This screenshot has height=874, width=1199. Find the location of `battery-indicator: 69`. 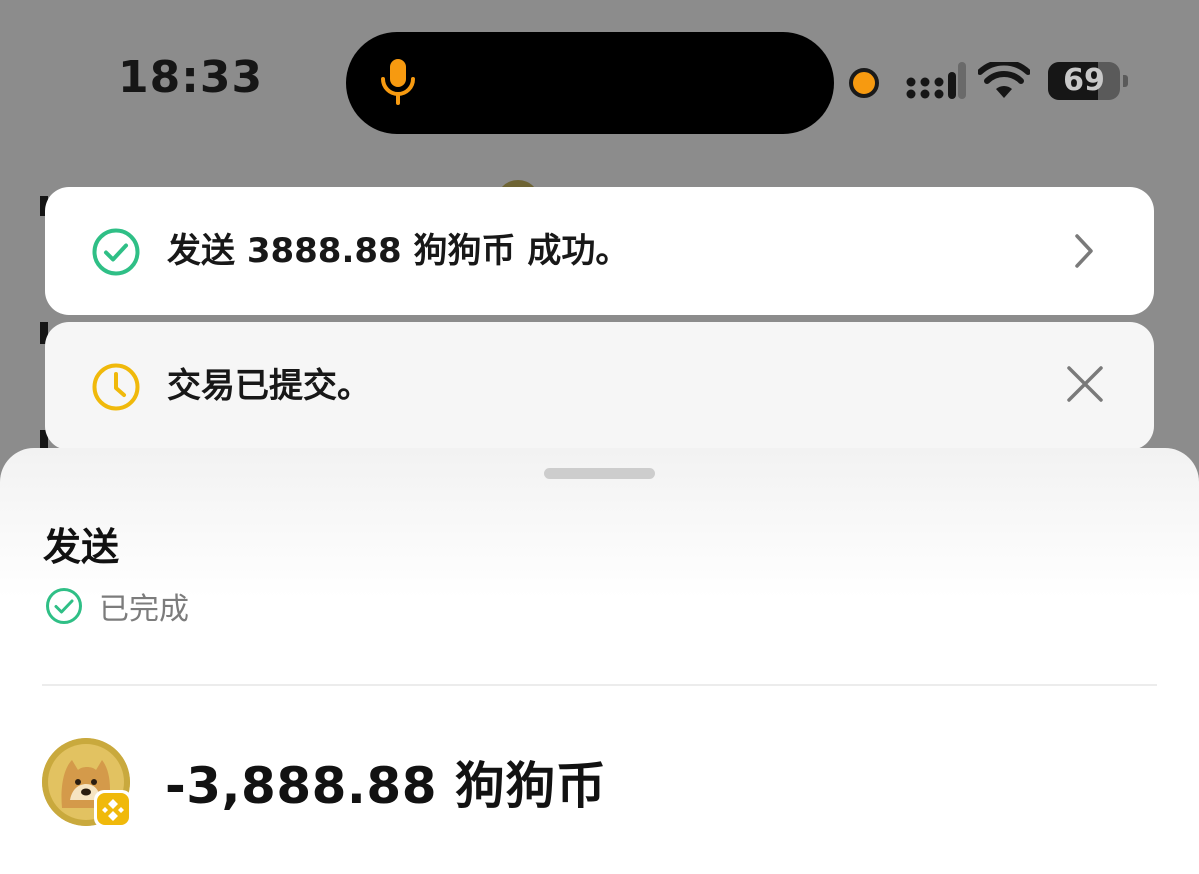

battery-indicator: 69 is located at coordinates (1088, 81).